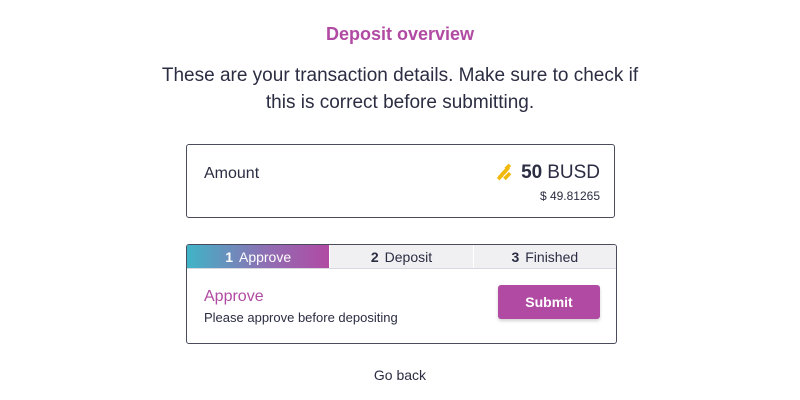 The image size is (800, 400). What do you see at coordinates (374, 256) in the screenshot?
I see `step-number: 2` at bounding box center [374, 256].